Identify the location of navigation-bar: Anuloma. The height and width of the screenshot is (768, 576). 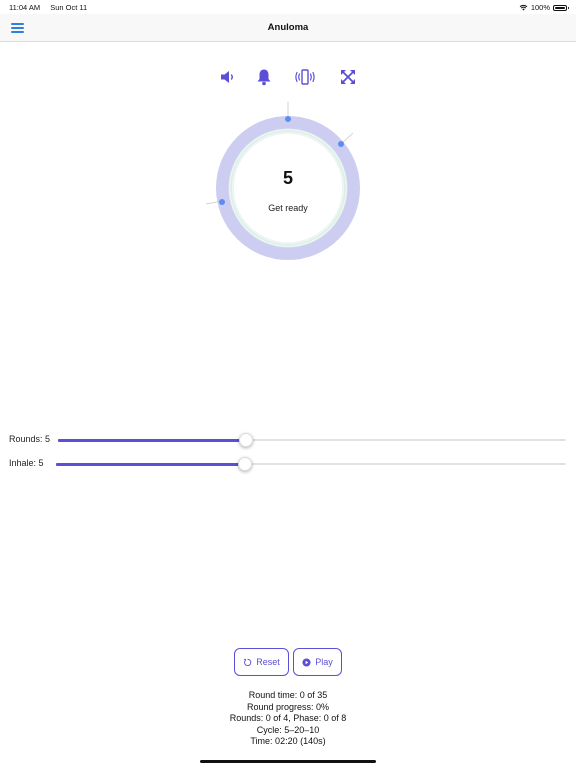
(288, 28).